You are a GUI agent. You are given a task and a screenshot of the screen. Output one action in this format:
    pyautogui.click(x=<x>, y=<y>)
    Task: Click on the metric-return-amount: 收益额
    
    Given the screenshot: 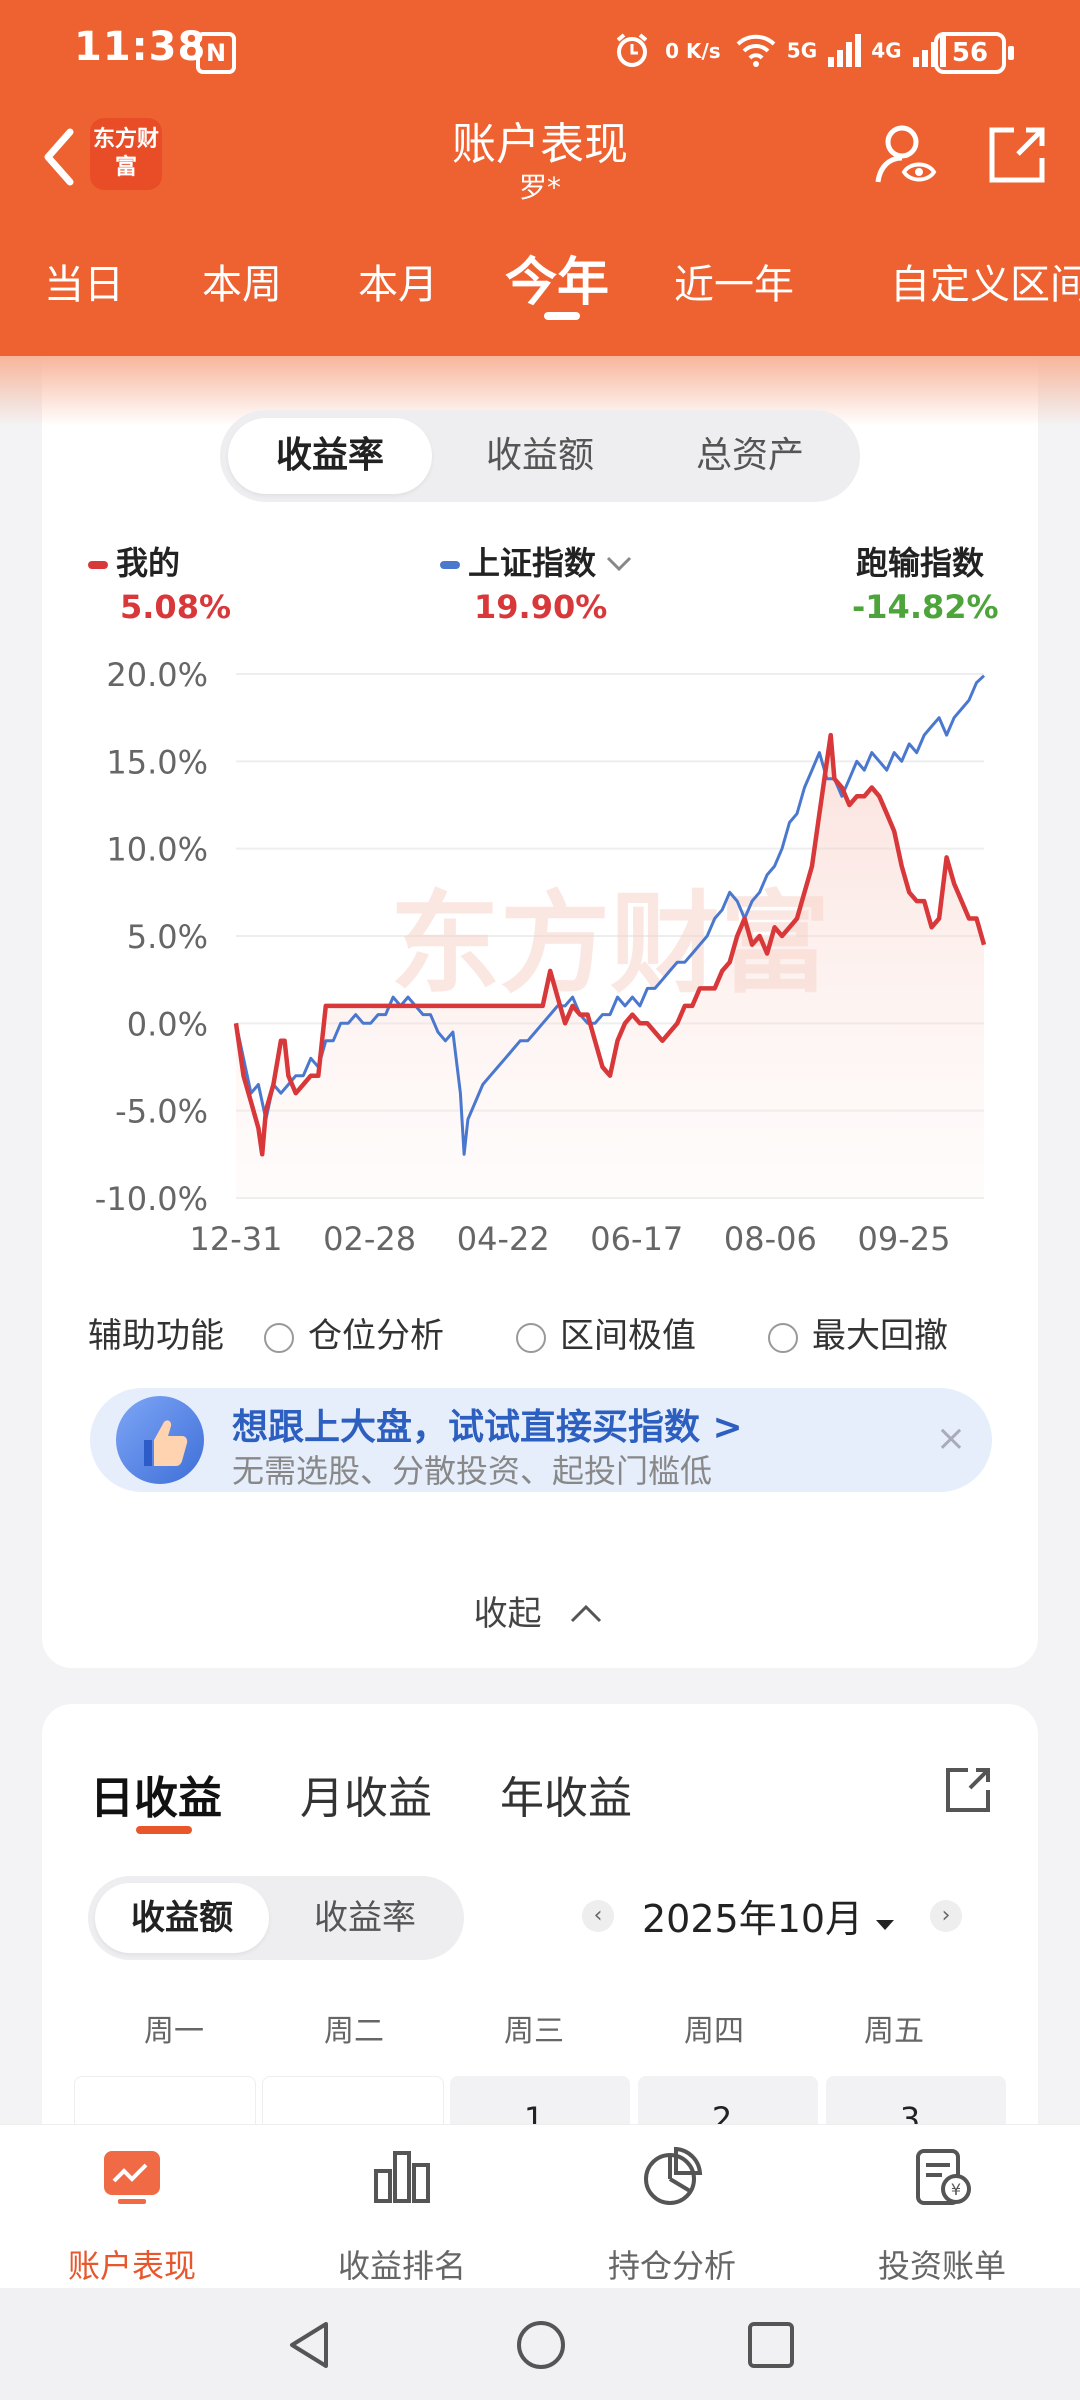 What is the action you would take?
    pyautogui.click(x=540, y=456)
    